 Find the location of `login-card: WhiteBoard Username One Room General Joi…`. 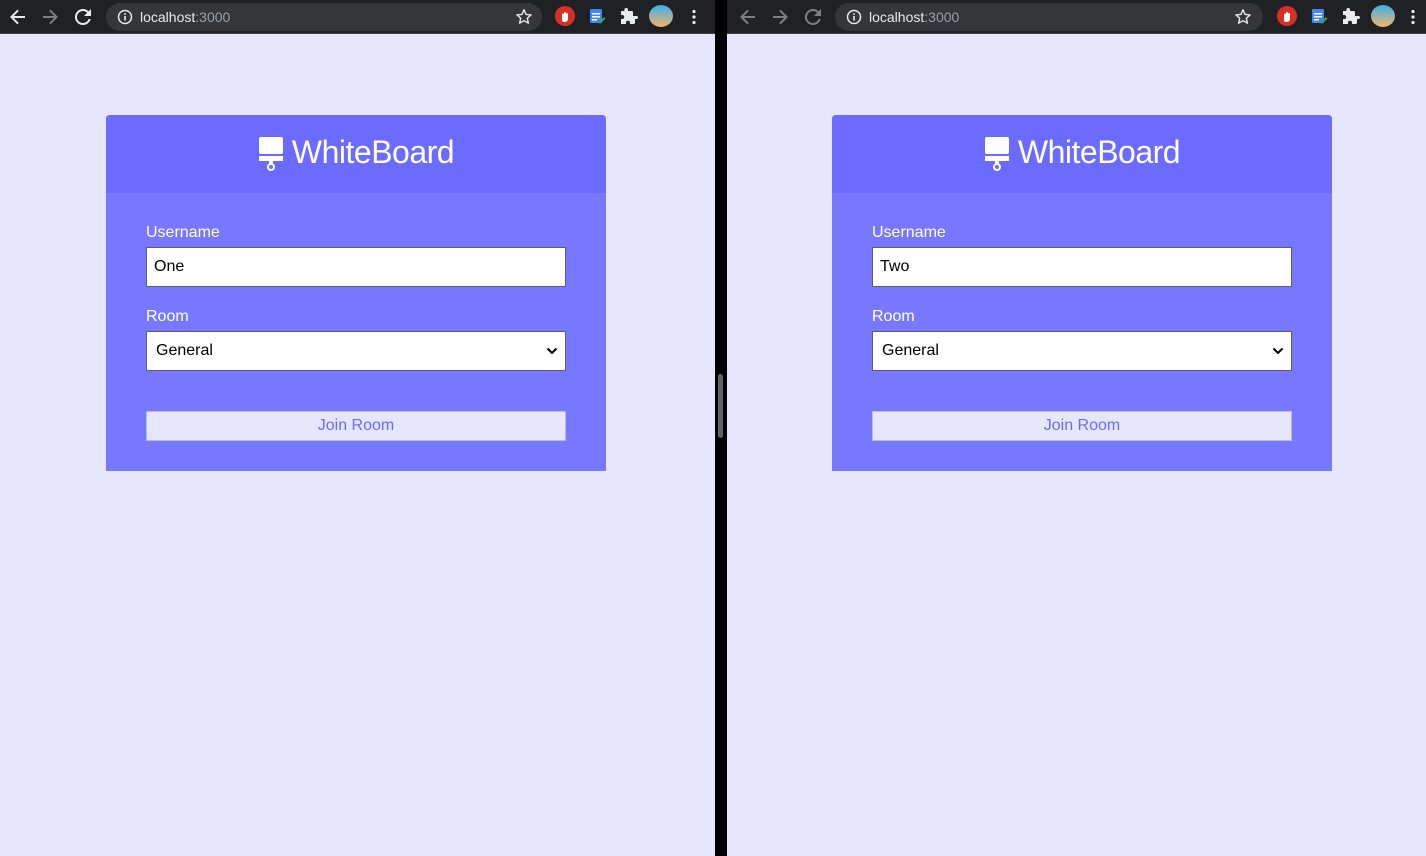

login-card: WhiteBoard Username One Room General Joi… is located at coordinates (356, 293).